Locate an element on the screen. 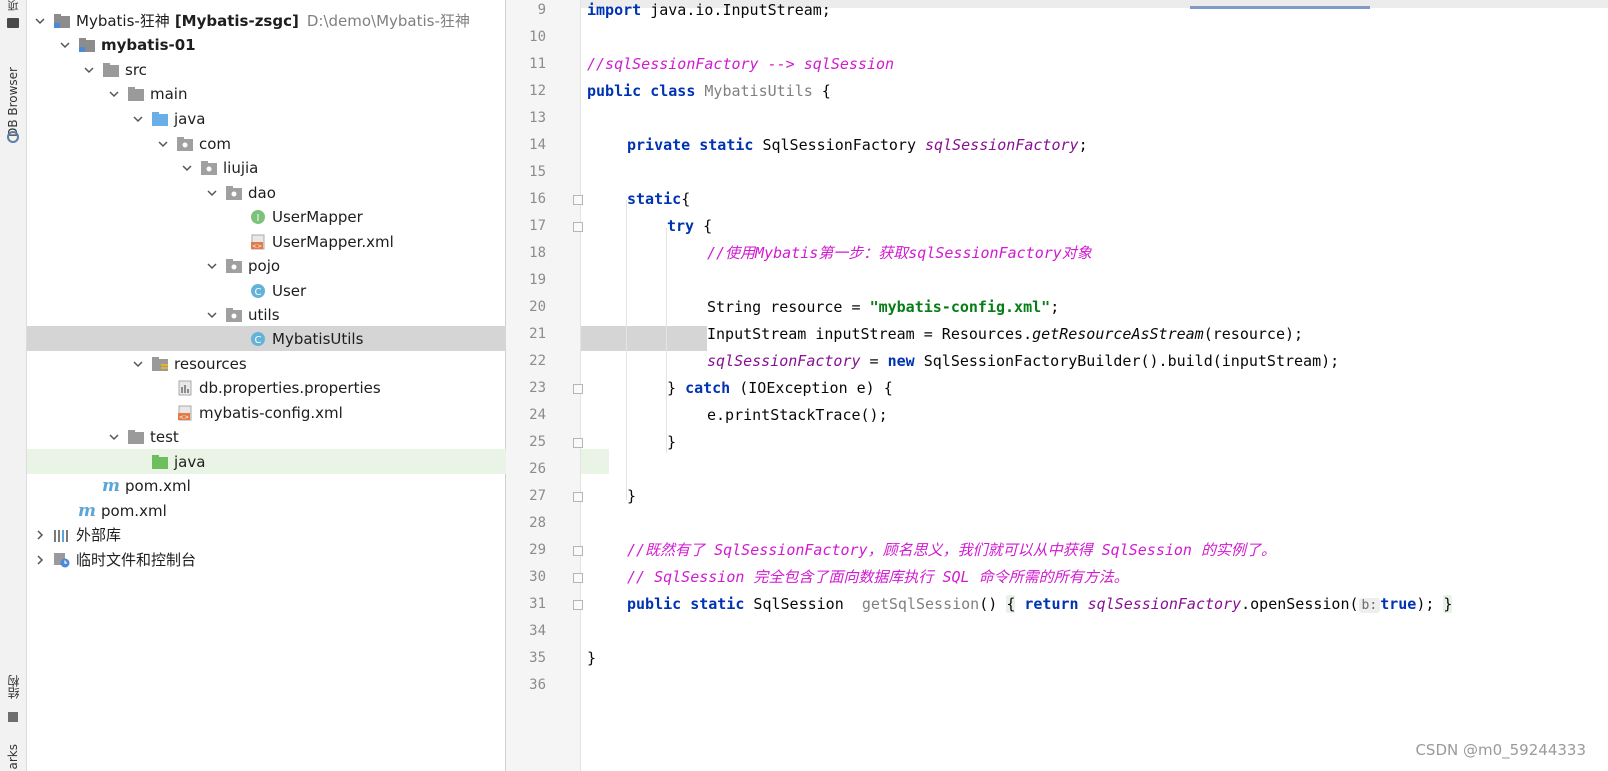 The height and width of the screenshot is (771, 1608). line-number: 9 is located at coordinates (541, 10).